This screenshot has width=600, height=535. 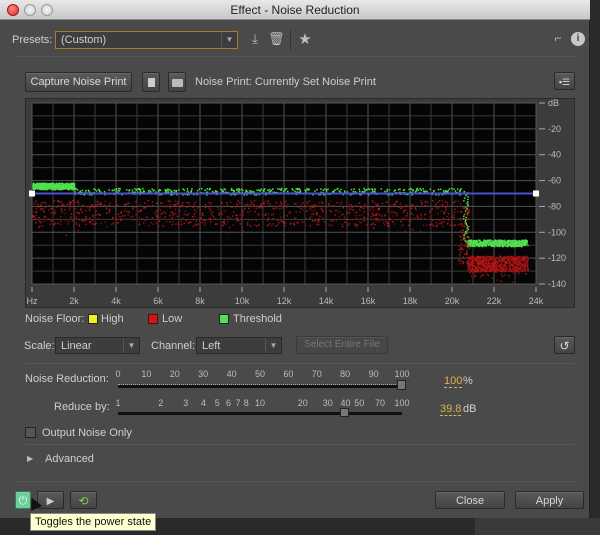 What do you see at coordinates (342, 345) in the screenshot?
I see `select-entire-file-button: Select Entire File` at bounding box center [342, 345].